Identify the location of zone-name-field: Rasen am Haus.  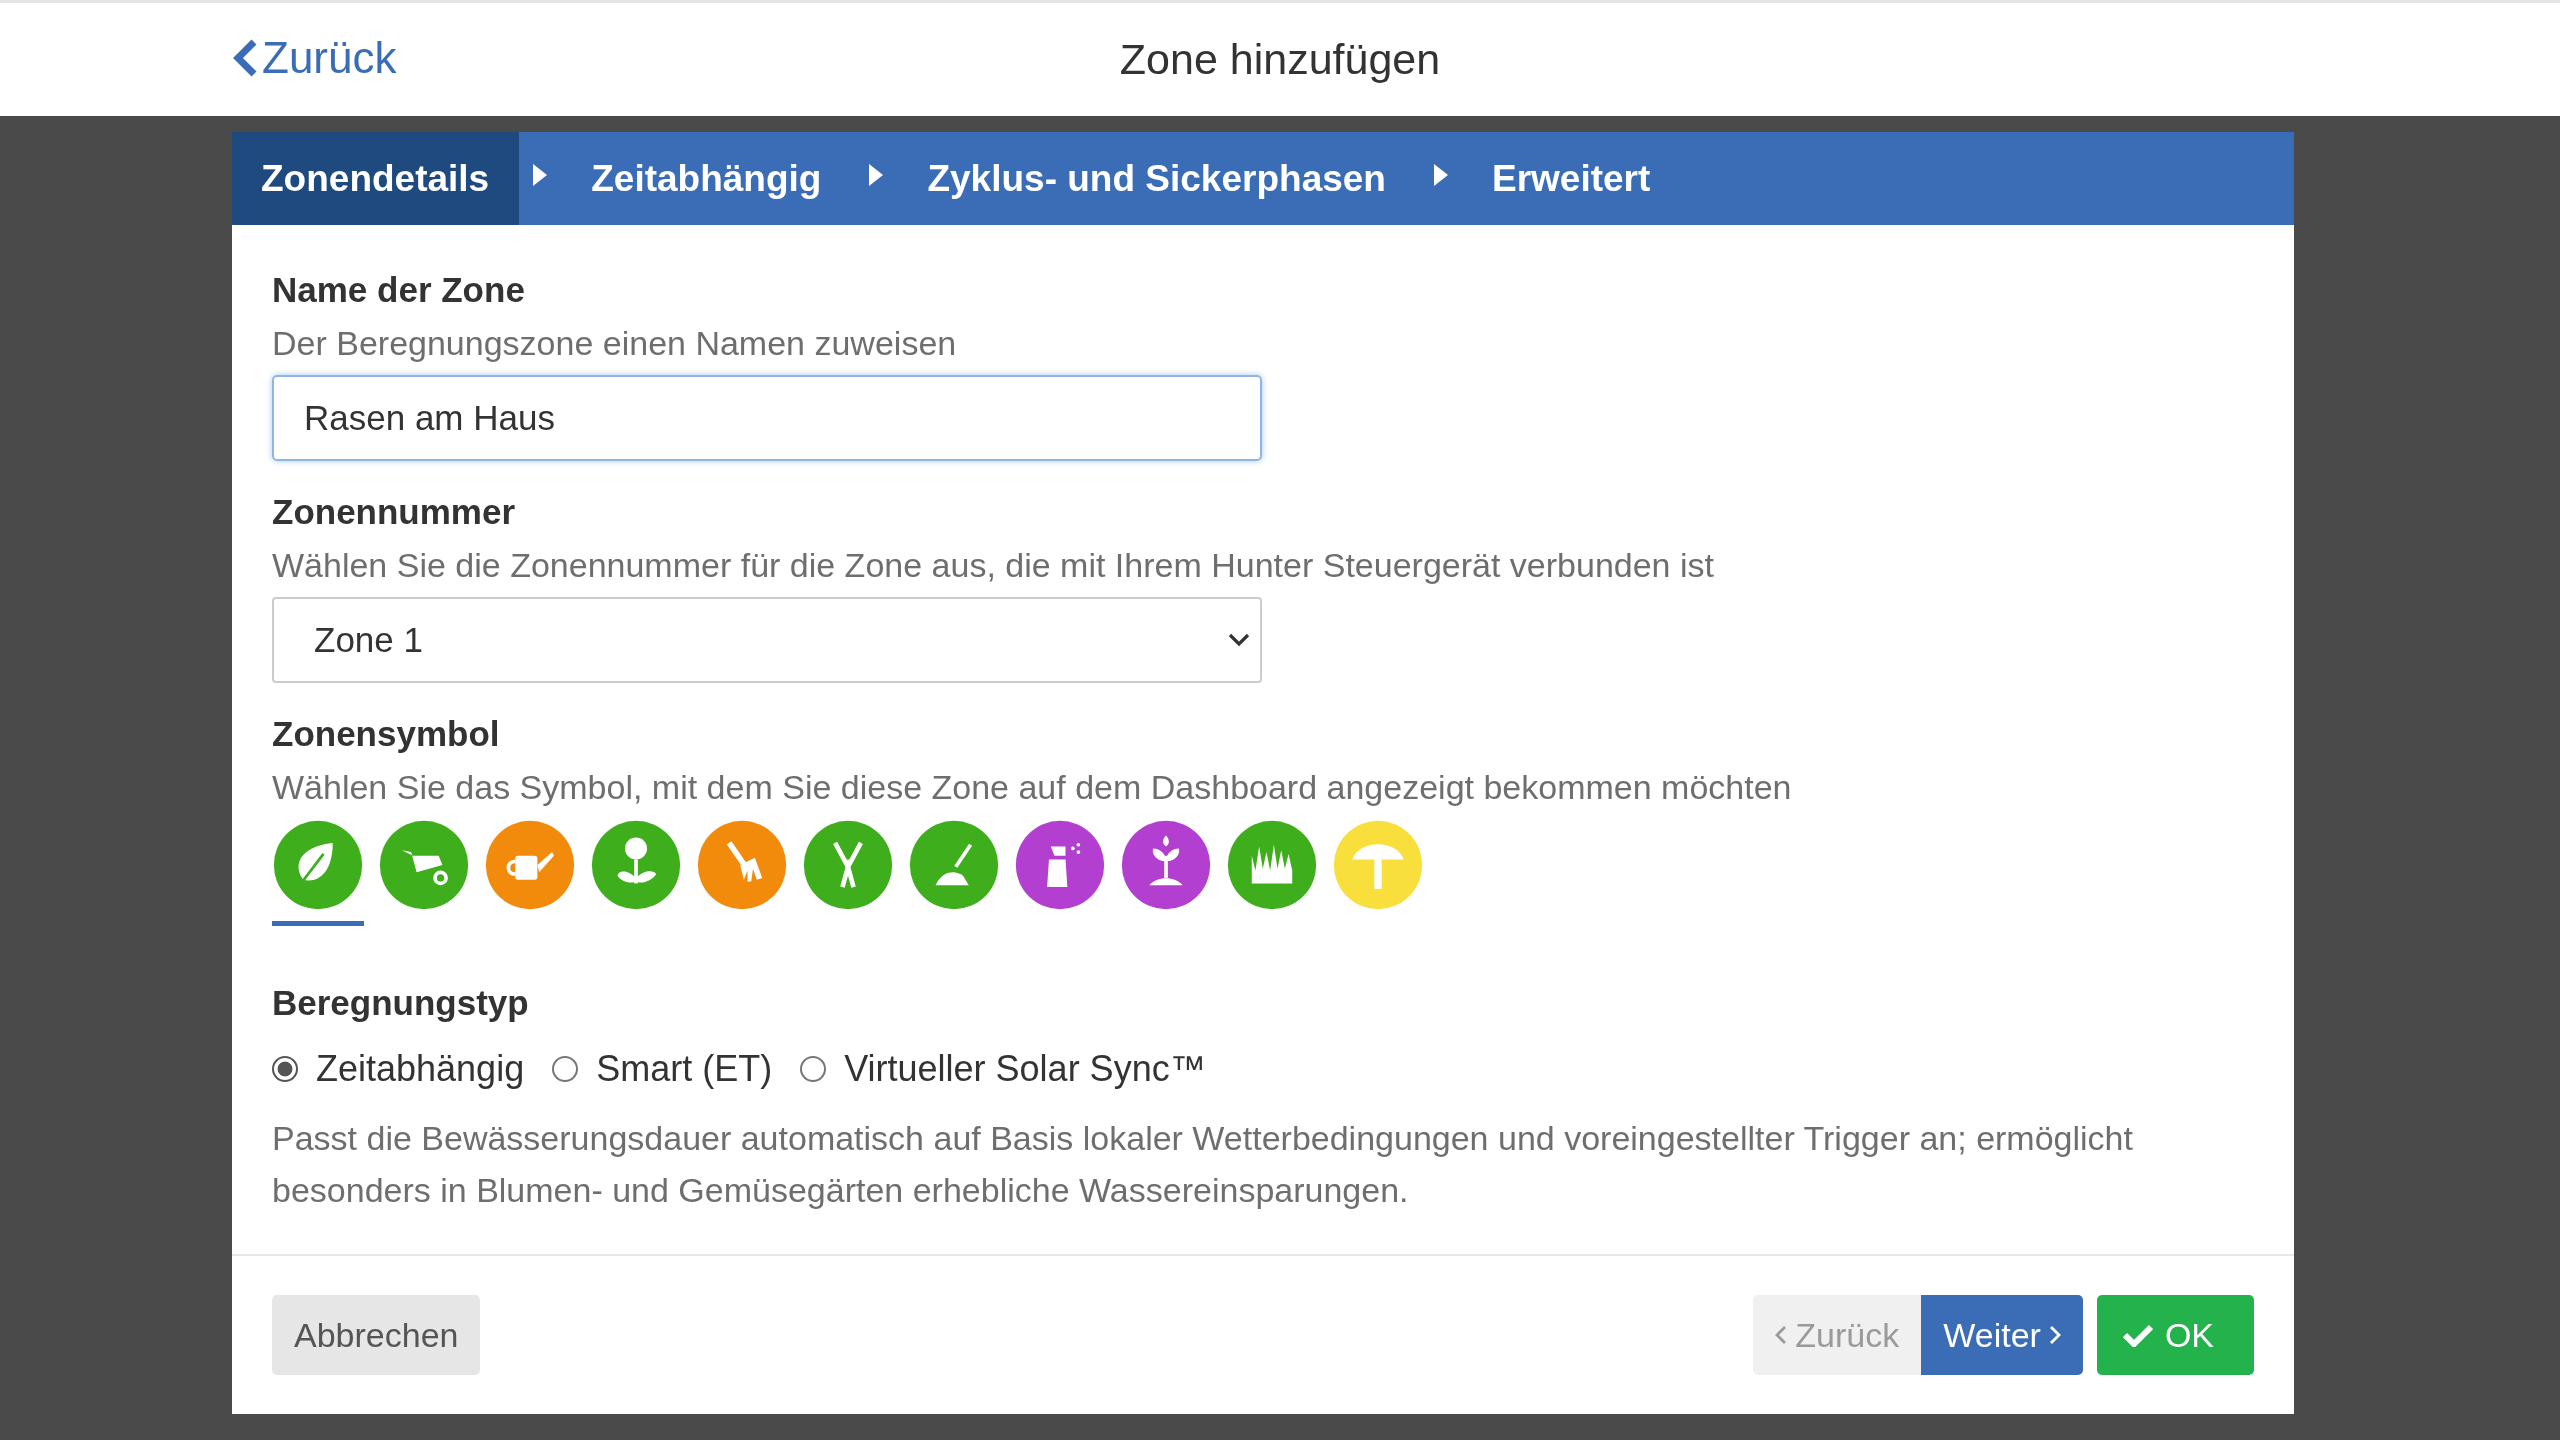
(767, 418).